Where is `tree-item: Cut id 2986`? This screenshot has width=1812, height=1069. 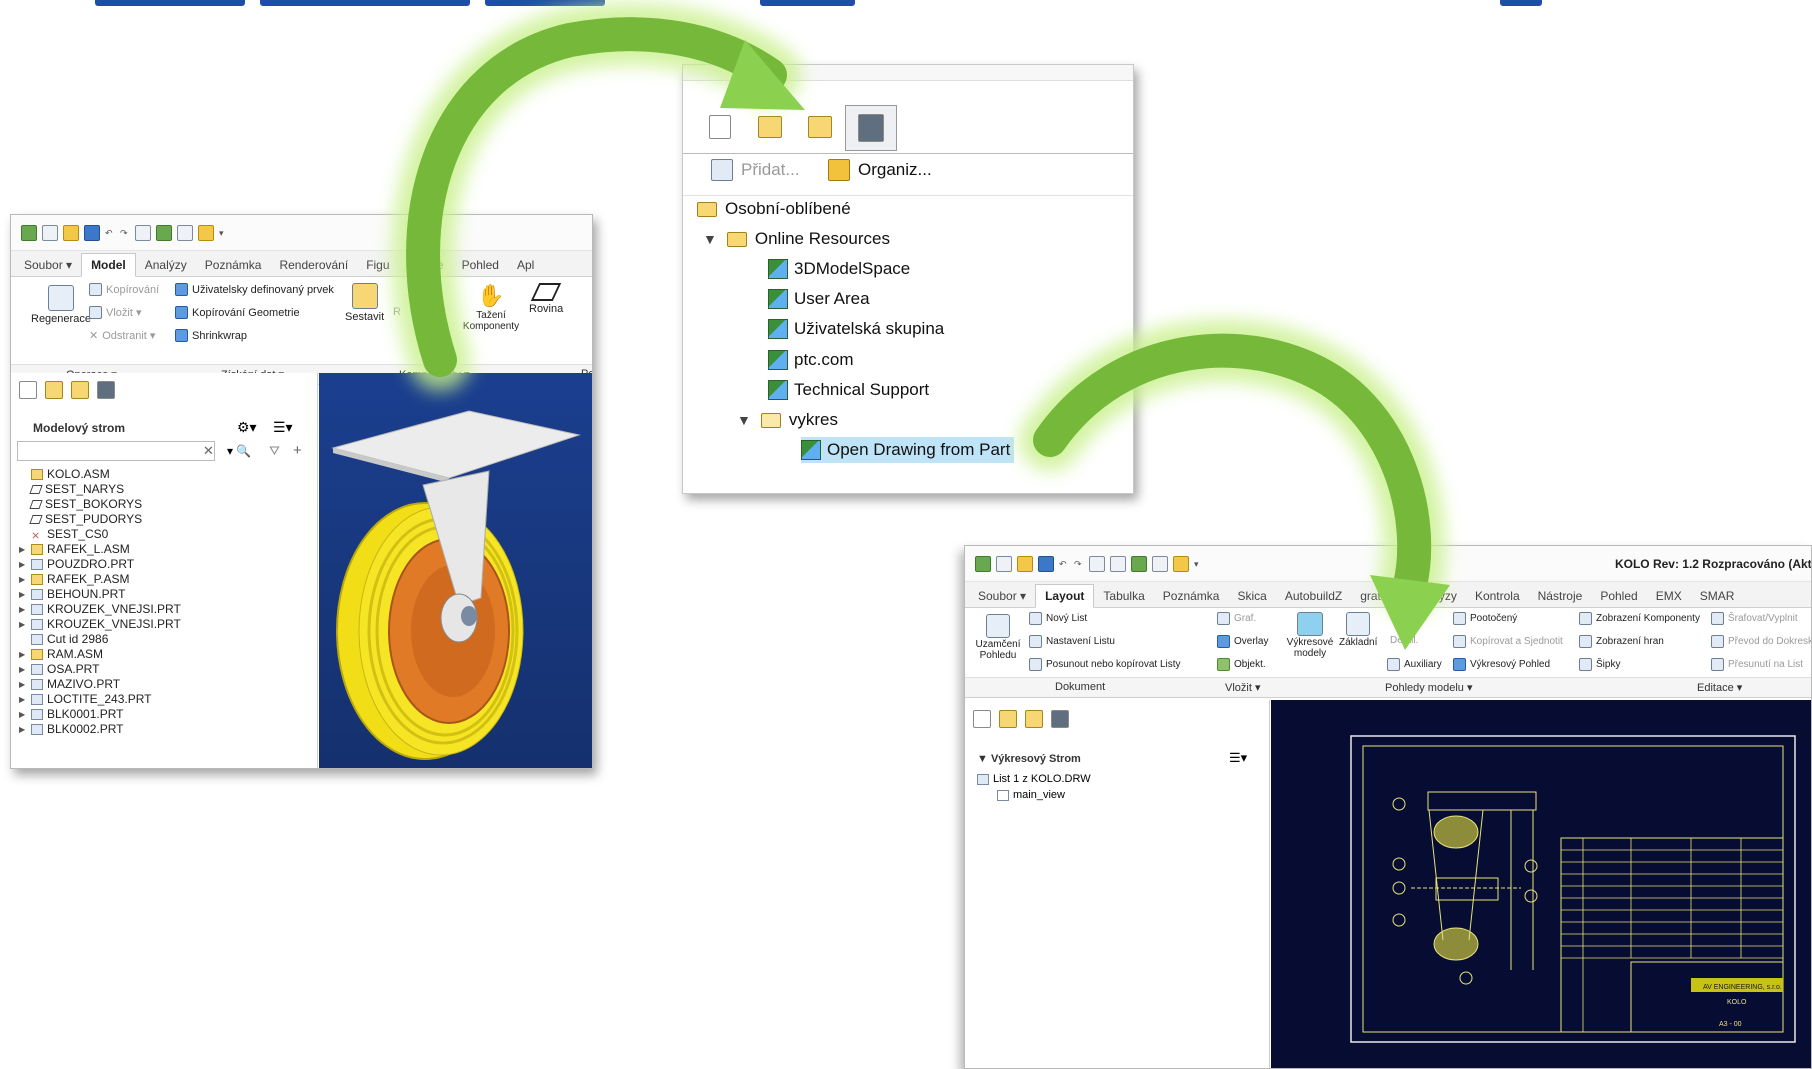 tree-item: Cut id 2986 is located at coordinates (63, 639).